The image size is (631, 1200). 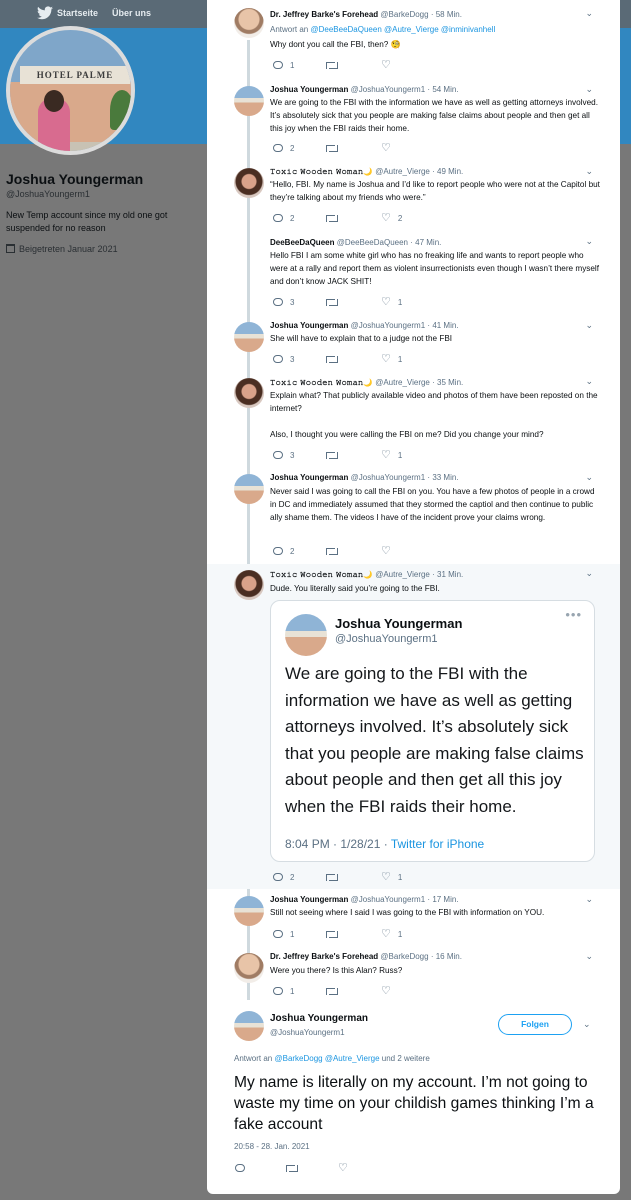 What do you see at coordinates (445, 325) in the screenshot?
I see `tweet-time: 41 Min.` at bounding box center [445, 325].